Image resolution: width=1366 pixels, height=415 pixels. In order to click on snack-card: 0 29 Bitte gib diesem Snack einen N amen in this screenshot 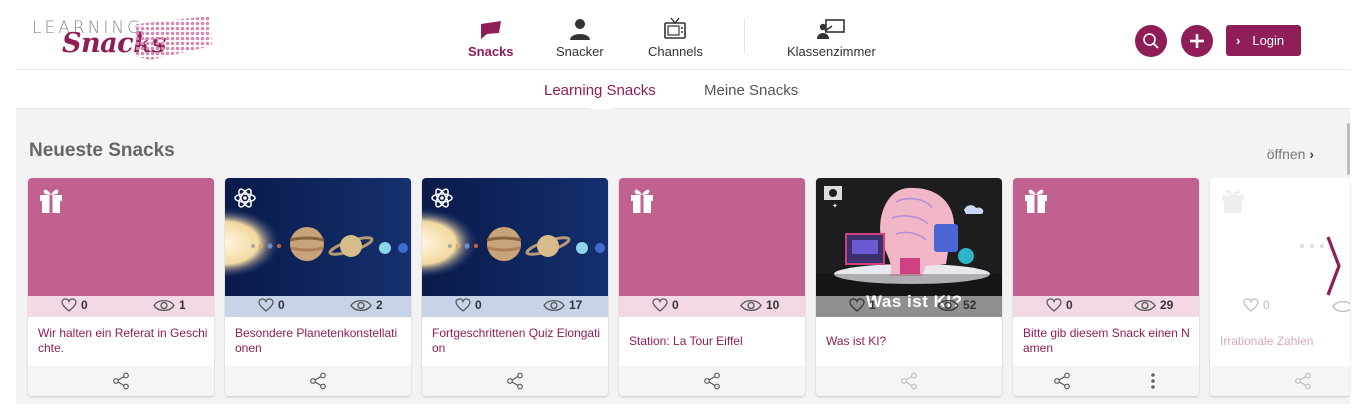, I will do `click(1106, 287)`.